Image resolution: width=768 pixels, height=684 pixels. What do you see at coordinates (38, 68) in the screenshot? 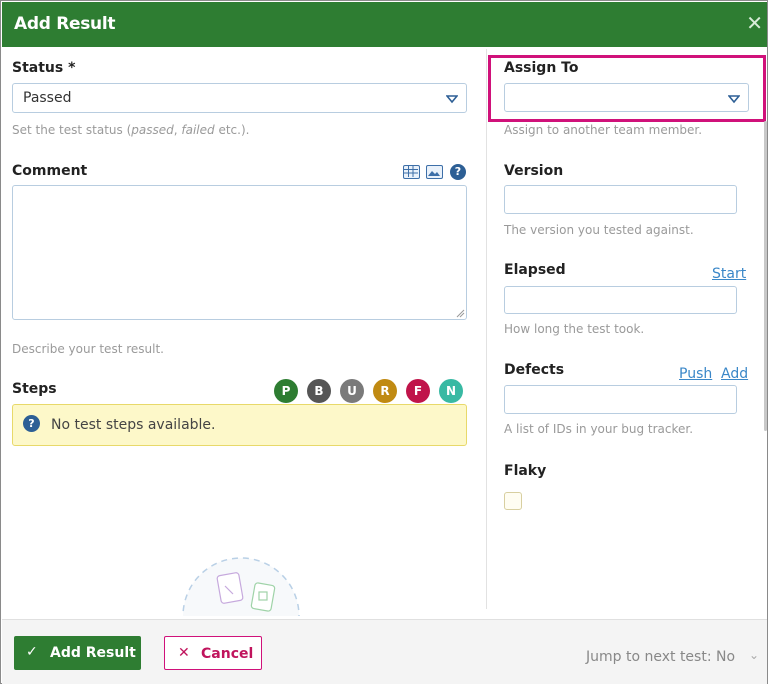
I see `status-label-text: Status` at bounding box center [38, 68].